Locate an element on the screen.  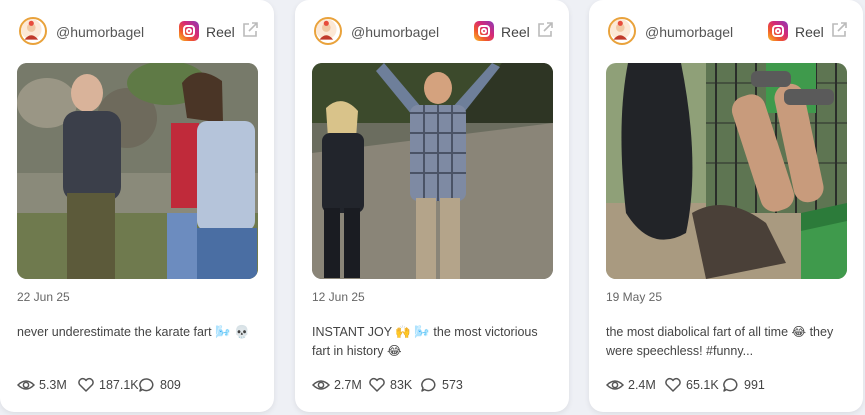
views-count: 2.4M is located at coordinates (642, 385).